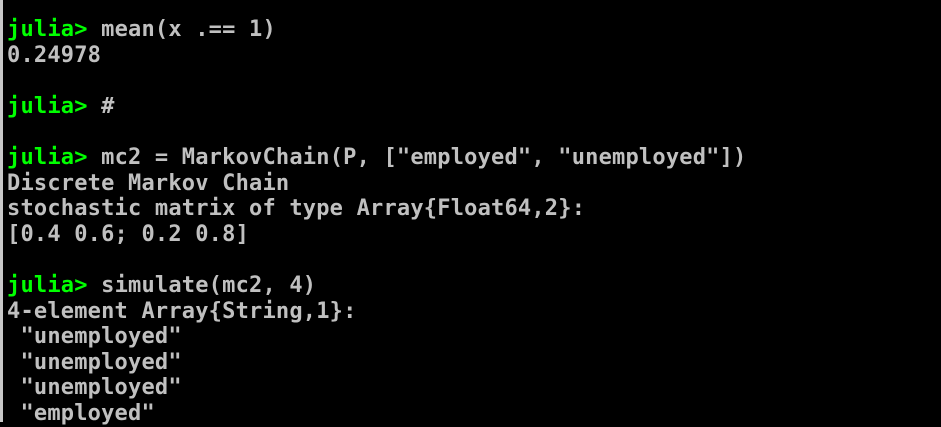 The image size is (941, 427). Describe the element at coordinates (81, 413) in the screenshot. I see `output-line: "employed"` at that location.